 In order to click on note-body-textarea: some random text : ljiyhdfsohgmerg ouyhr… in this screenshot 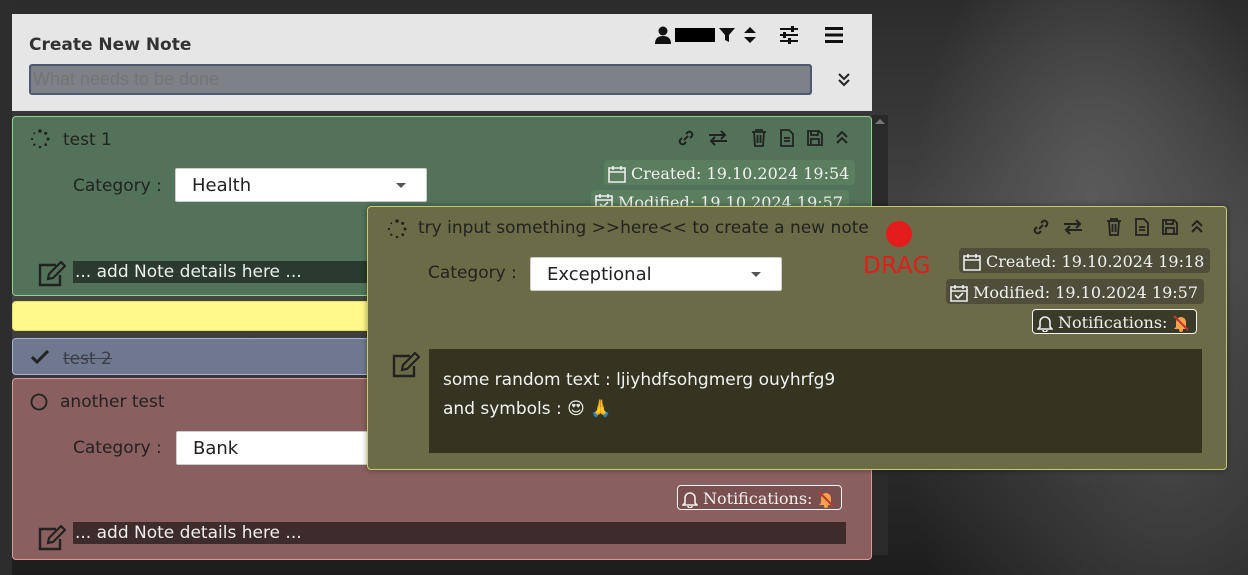, I will do `click(815, 401)`.